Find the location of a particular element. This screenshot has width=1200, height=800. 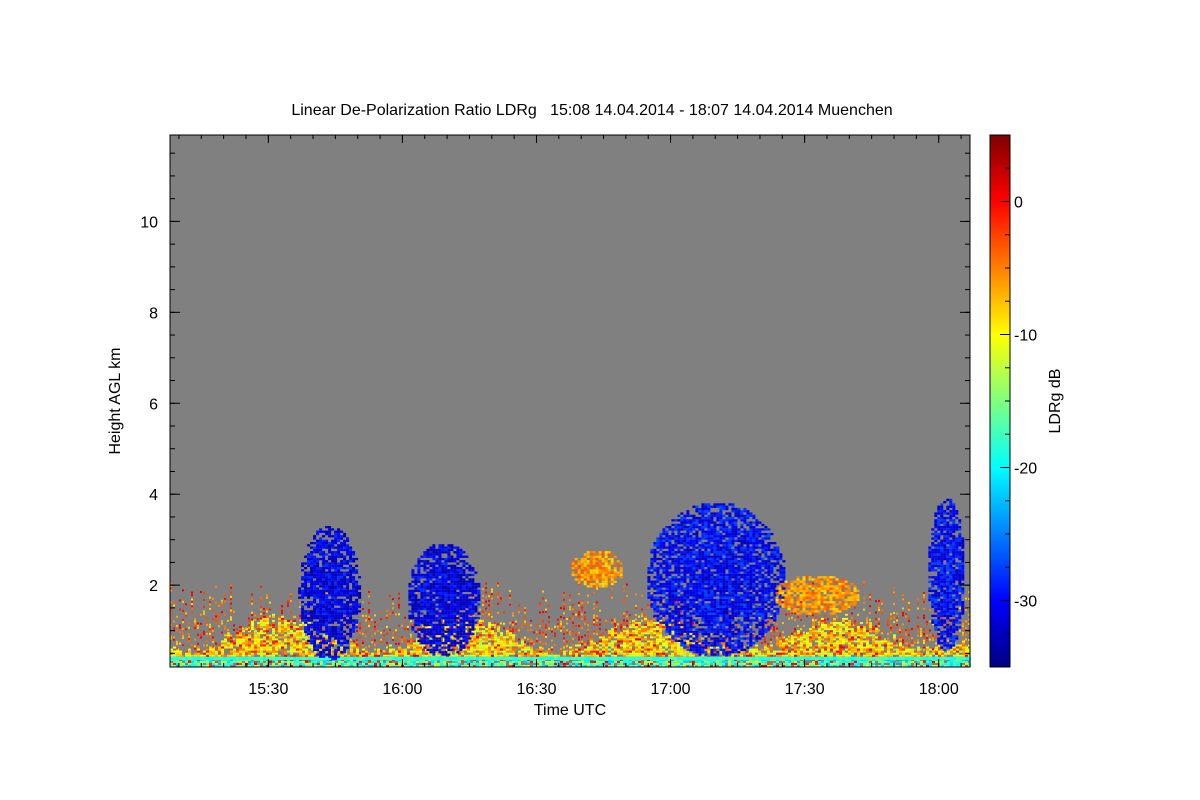

colorbar-tick-label: 0 is located at coordinates (1018, 203).